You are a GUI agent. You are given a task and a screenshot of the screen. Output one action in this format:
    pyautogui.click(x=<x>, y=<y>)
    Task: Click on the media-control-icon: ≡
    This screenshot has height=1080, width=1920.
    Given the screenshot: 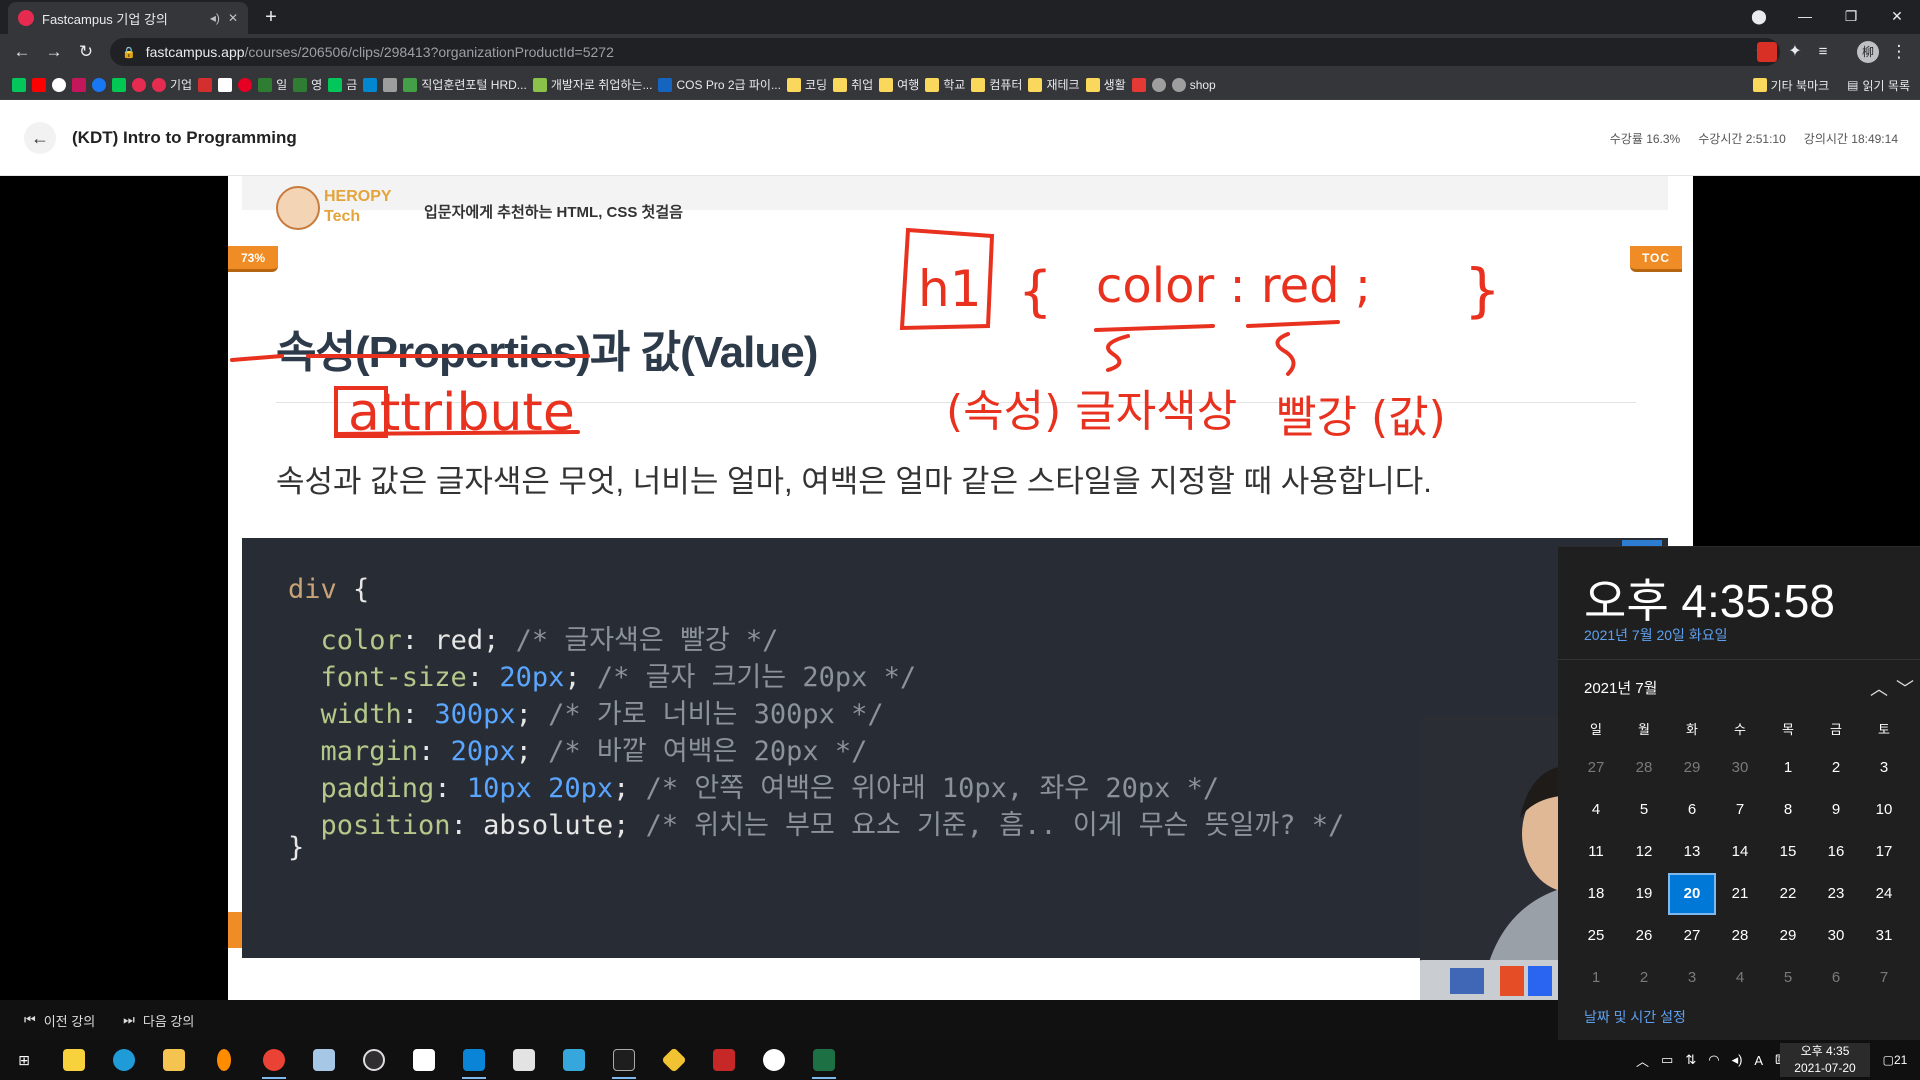 What is the action you would take?
    pyautogui.click(x=1823, y=52)
    